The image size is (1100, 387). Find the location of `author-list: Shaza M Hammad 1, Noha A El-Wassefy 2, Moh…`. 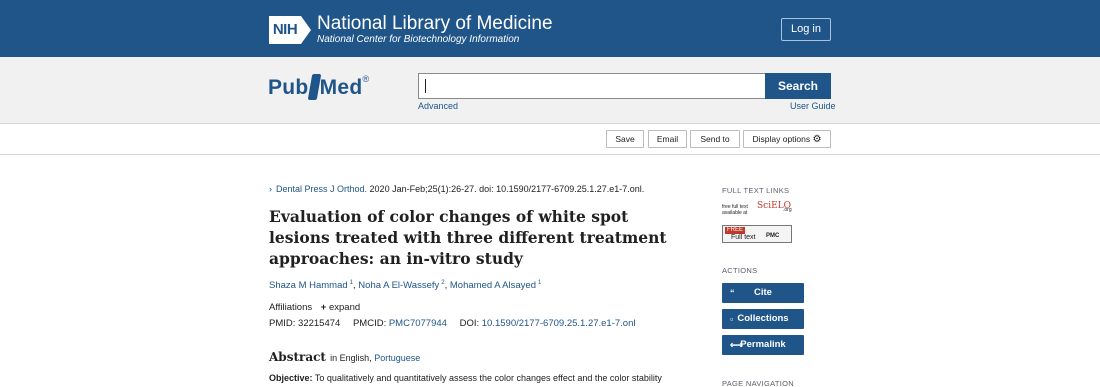

author-list: Shaza M Hammad 1, Noha A El-Wassefy 2, Moh… is located at coordinates (405, 285).